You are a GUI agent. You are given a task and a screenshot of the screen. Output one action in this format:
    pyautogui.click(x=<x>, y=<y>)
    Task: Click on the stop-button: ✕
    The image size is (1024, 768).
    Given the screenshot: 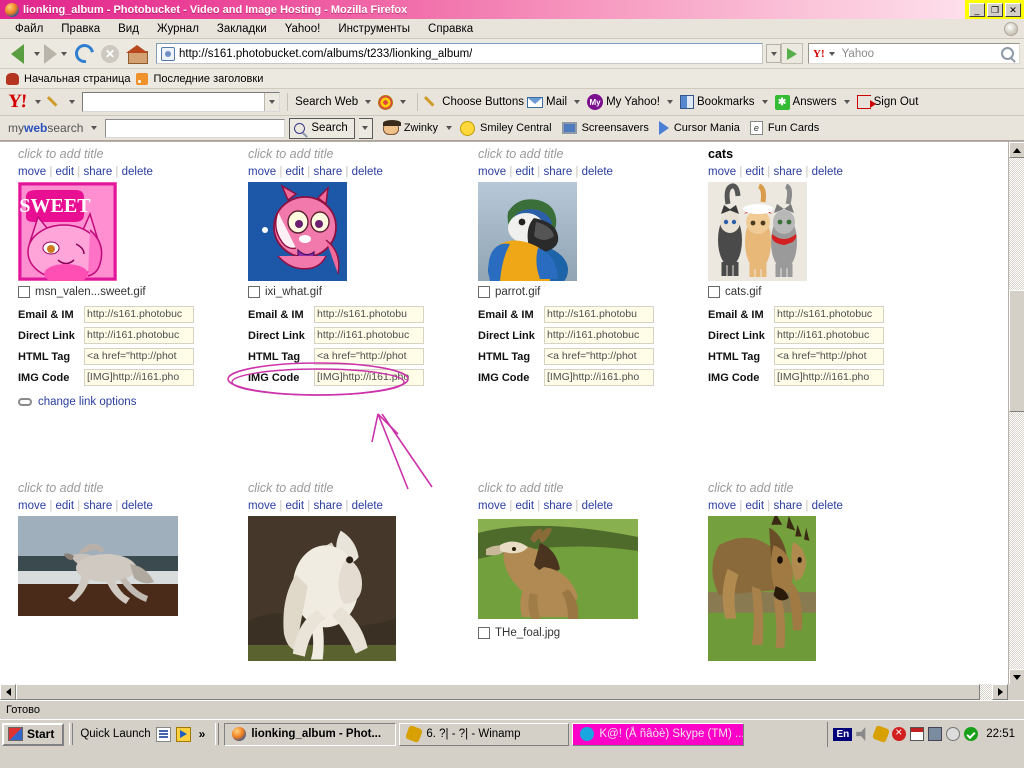 What is the action you would take?
    pyautogui.click(x=110, y=53)
    